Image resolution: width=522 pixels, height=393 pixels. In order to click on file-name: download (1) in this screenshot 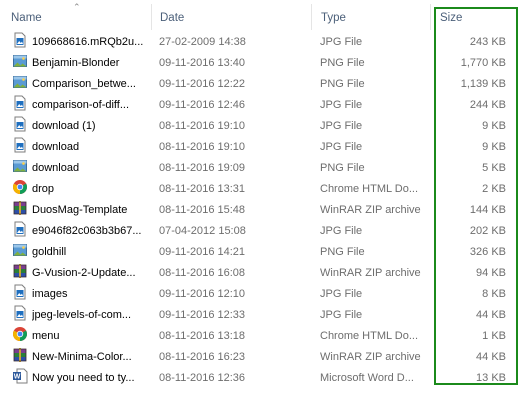, I will do `click(64, 126)`.